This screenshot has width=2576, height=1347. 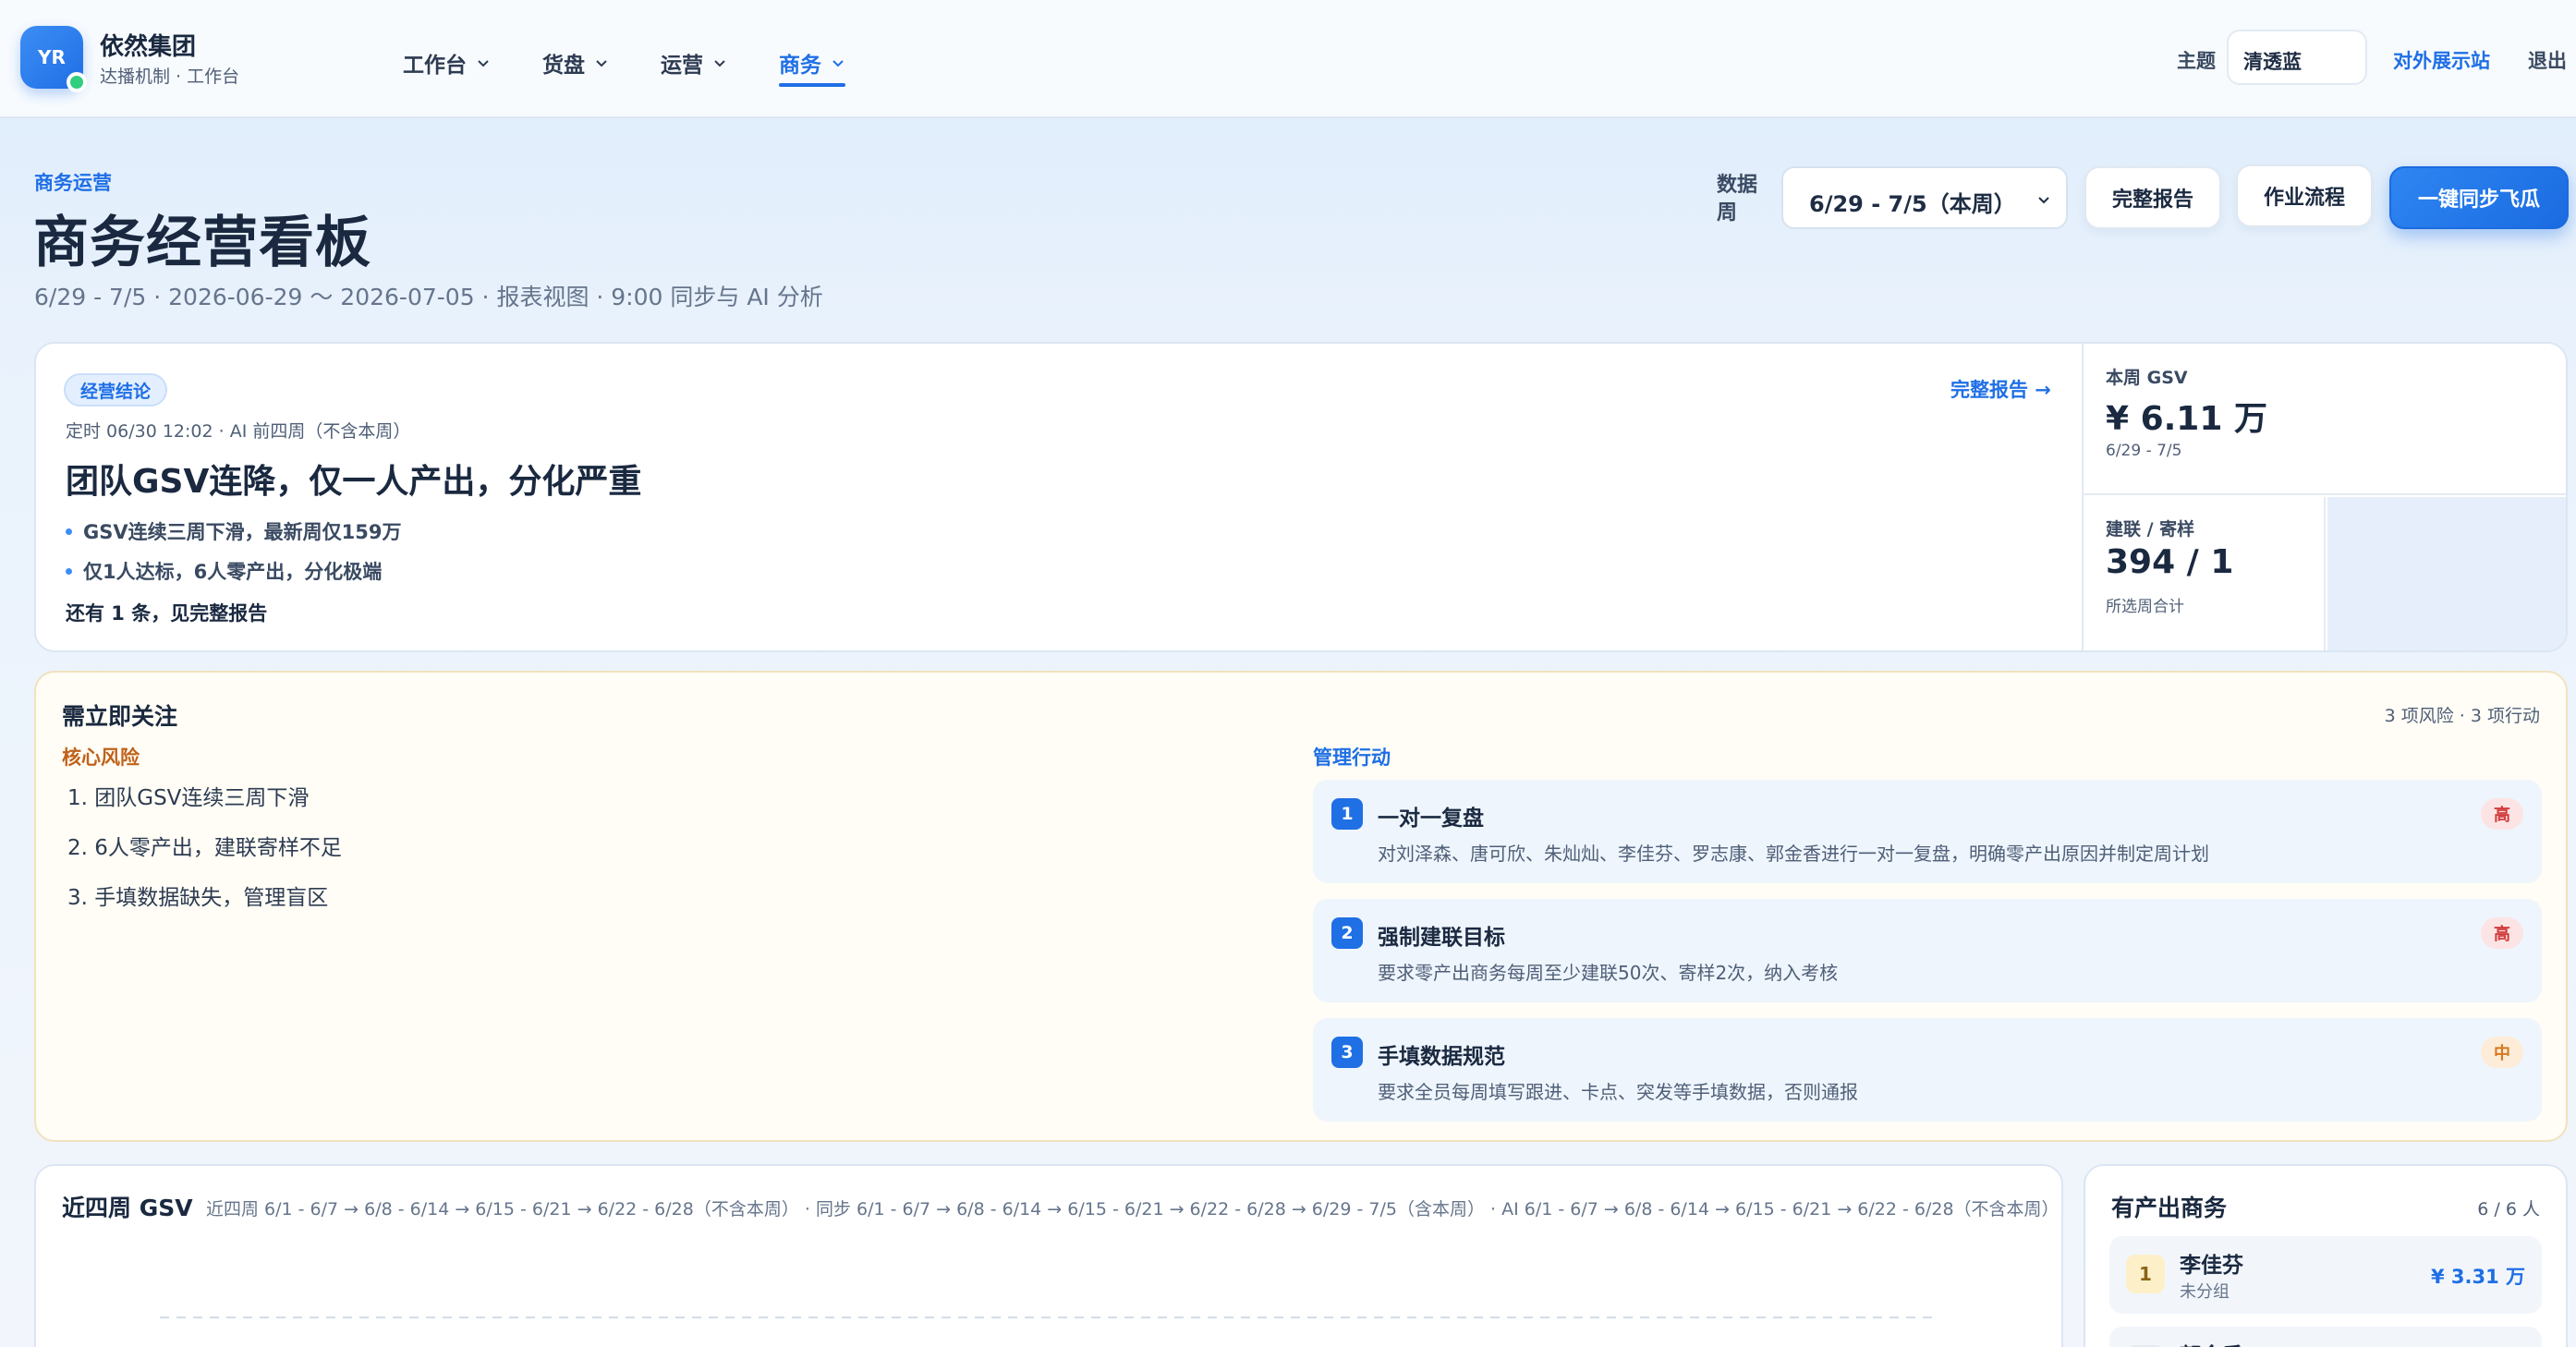 What do you see at coordinates (1352, 757) in the screenshot?
I see `action-column-title: 管理行动` at bounding box center [1352, 757].